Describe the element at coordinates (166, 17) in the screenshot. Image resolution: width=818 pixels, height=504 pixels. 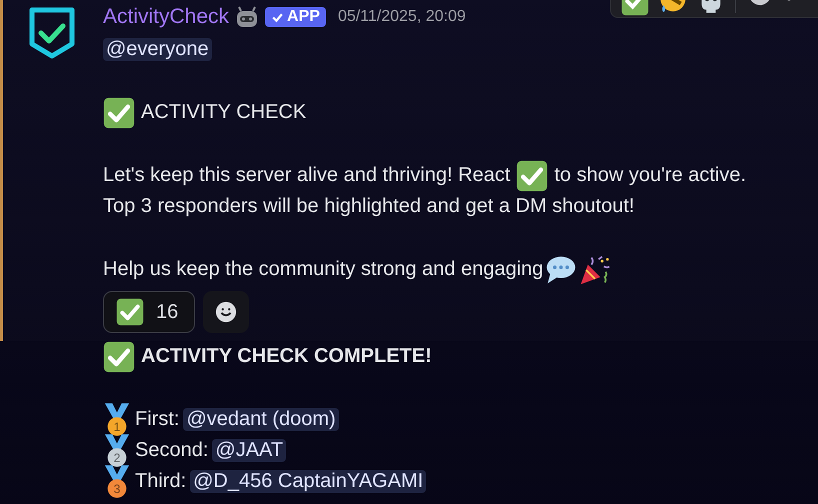
I see `author-name: ActivityCheck` at that location.